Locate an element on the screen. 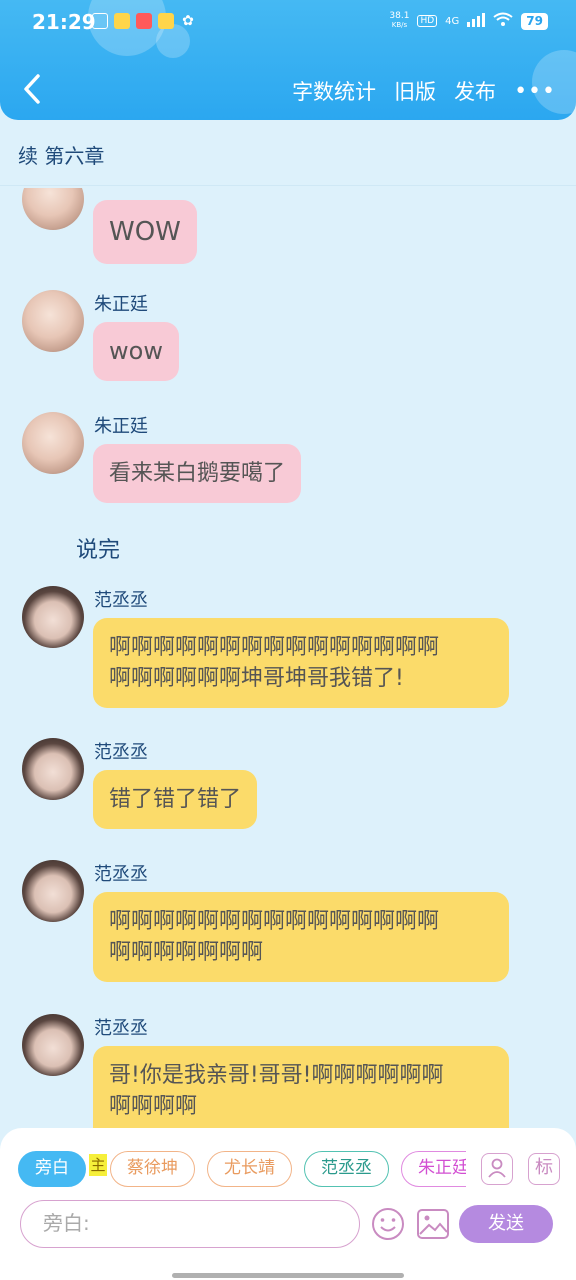 Image resolution: width=576 pixels, height=1280 pixels. composer-panel: 旁白 蔡徐坤 尤长靖 范丞丞 朱正廷 主 标 旁白: 发送 is located at coordinates (288, 1204).